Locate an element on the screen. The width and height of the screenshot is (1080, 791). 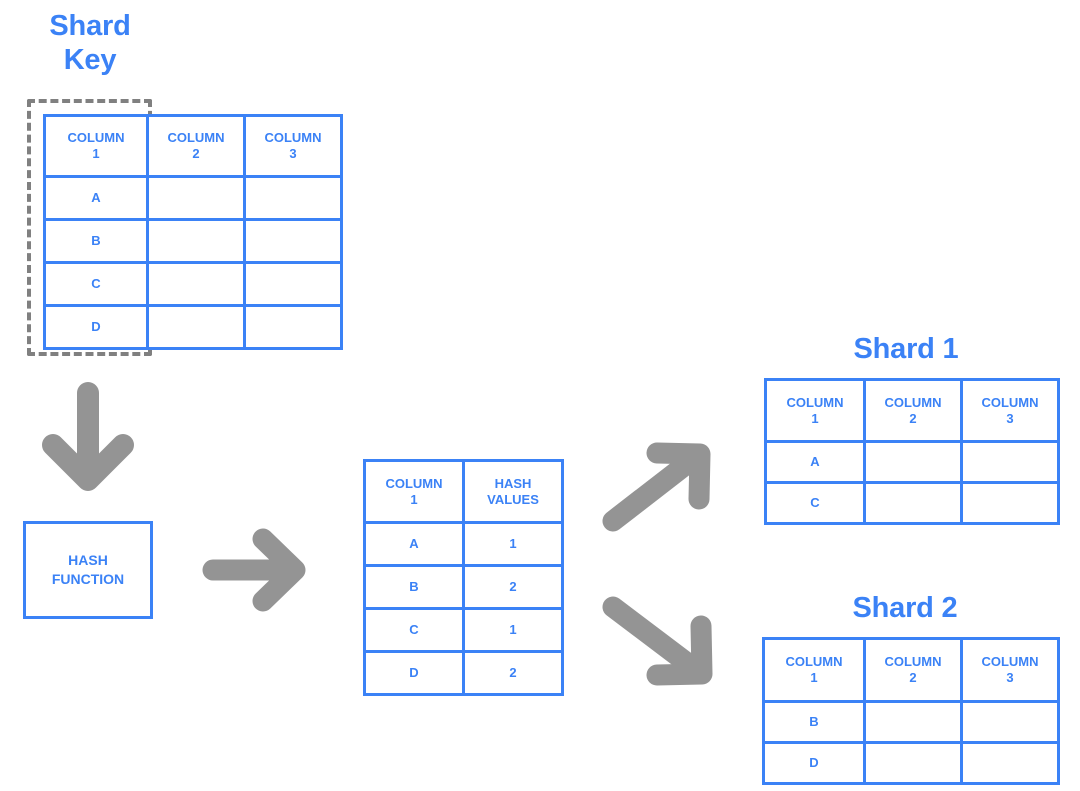
shard-key-title: Shard Key is located at coordinates (90, 43).